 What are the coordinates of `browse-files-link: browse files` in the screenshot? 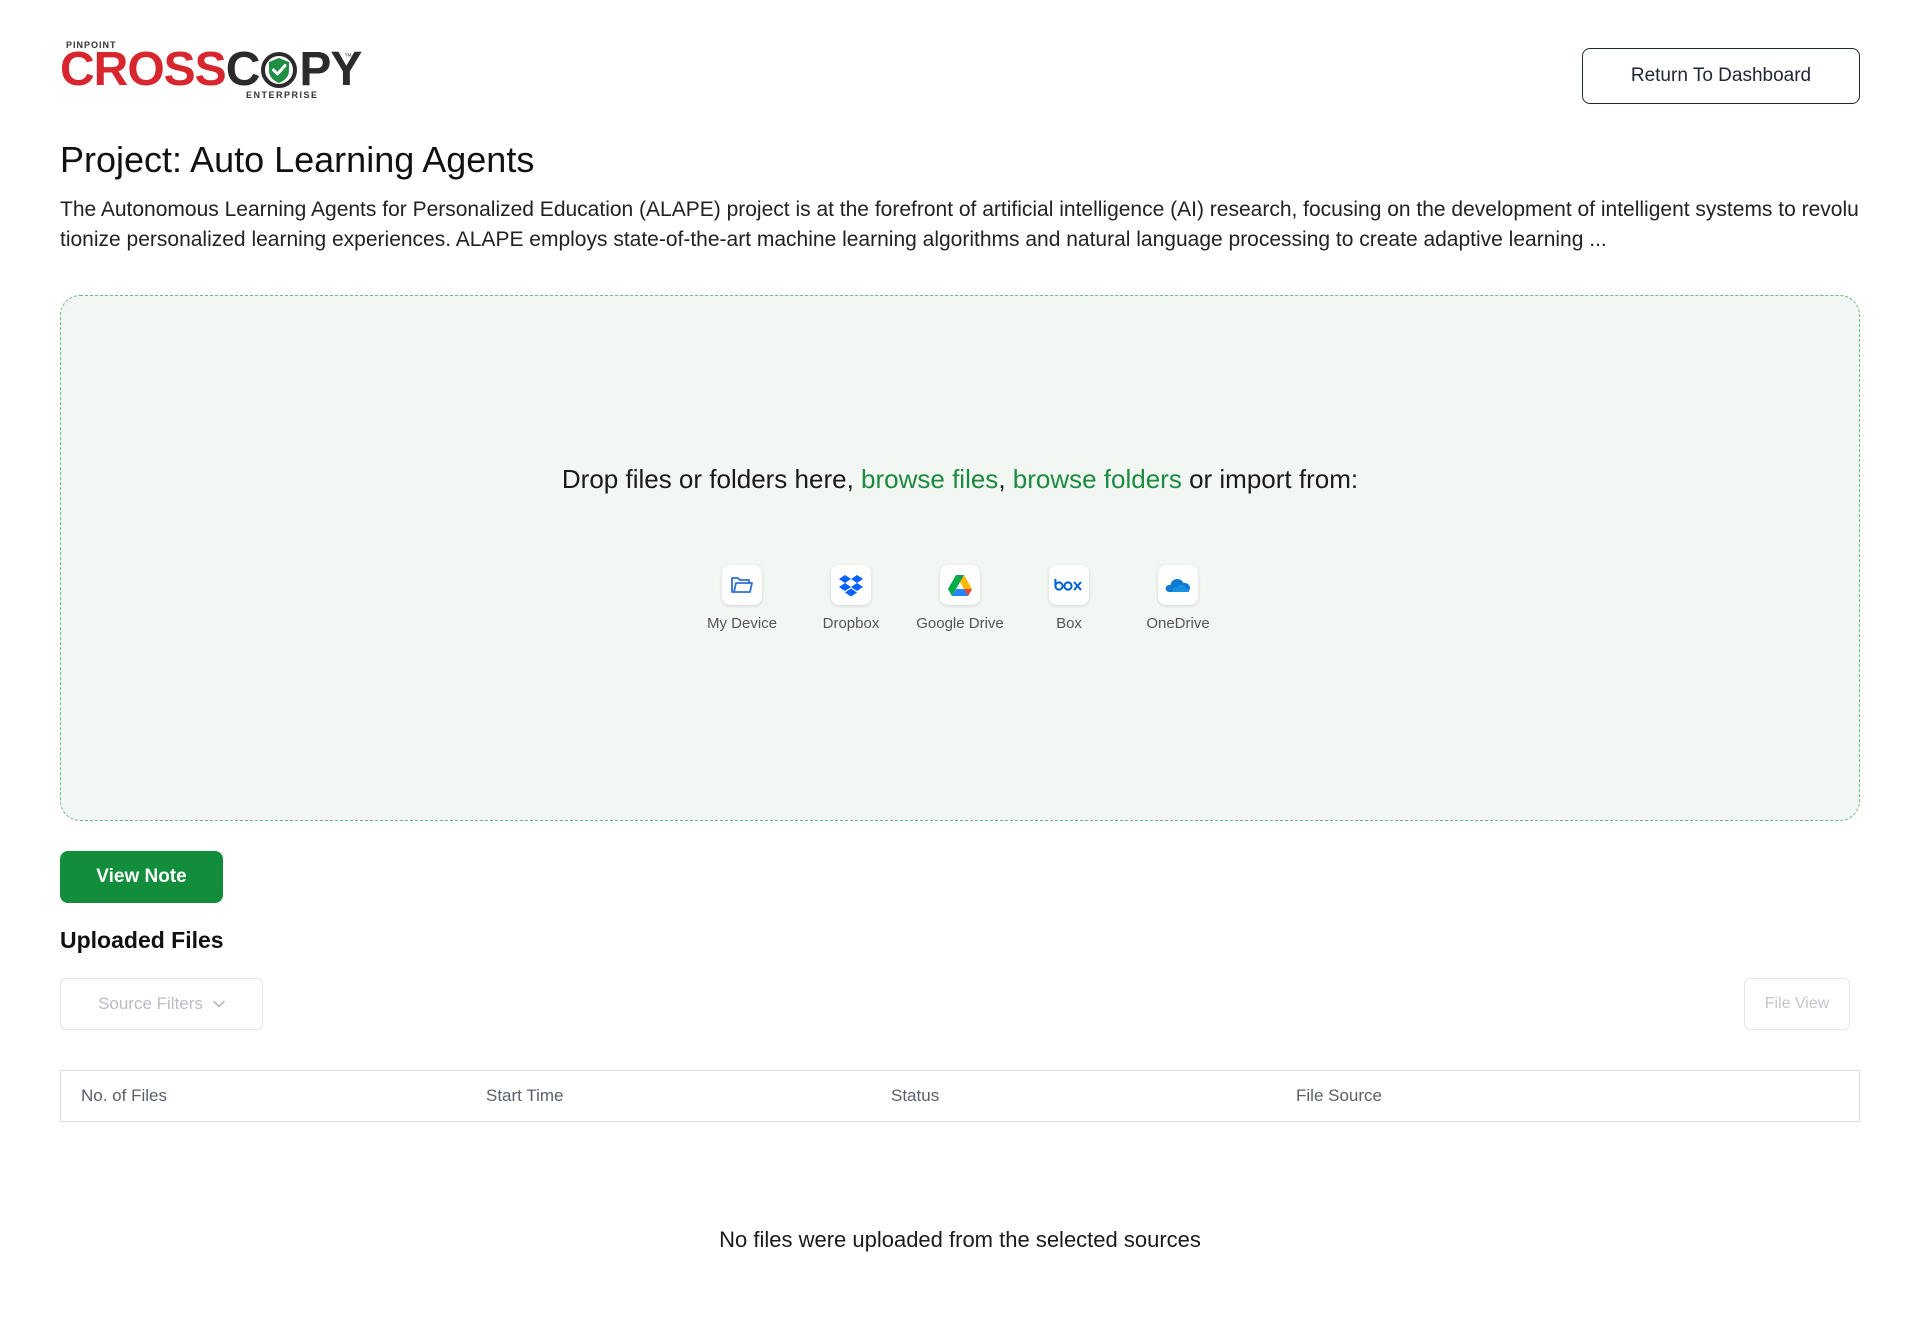 It's located at (929, 479).